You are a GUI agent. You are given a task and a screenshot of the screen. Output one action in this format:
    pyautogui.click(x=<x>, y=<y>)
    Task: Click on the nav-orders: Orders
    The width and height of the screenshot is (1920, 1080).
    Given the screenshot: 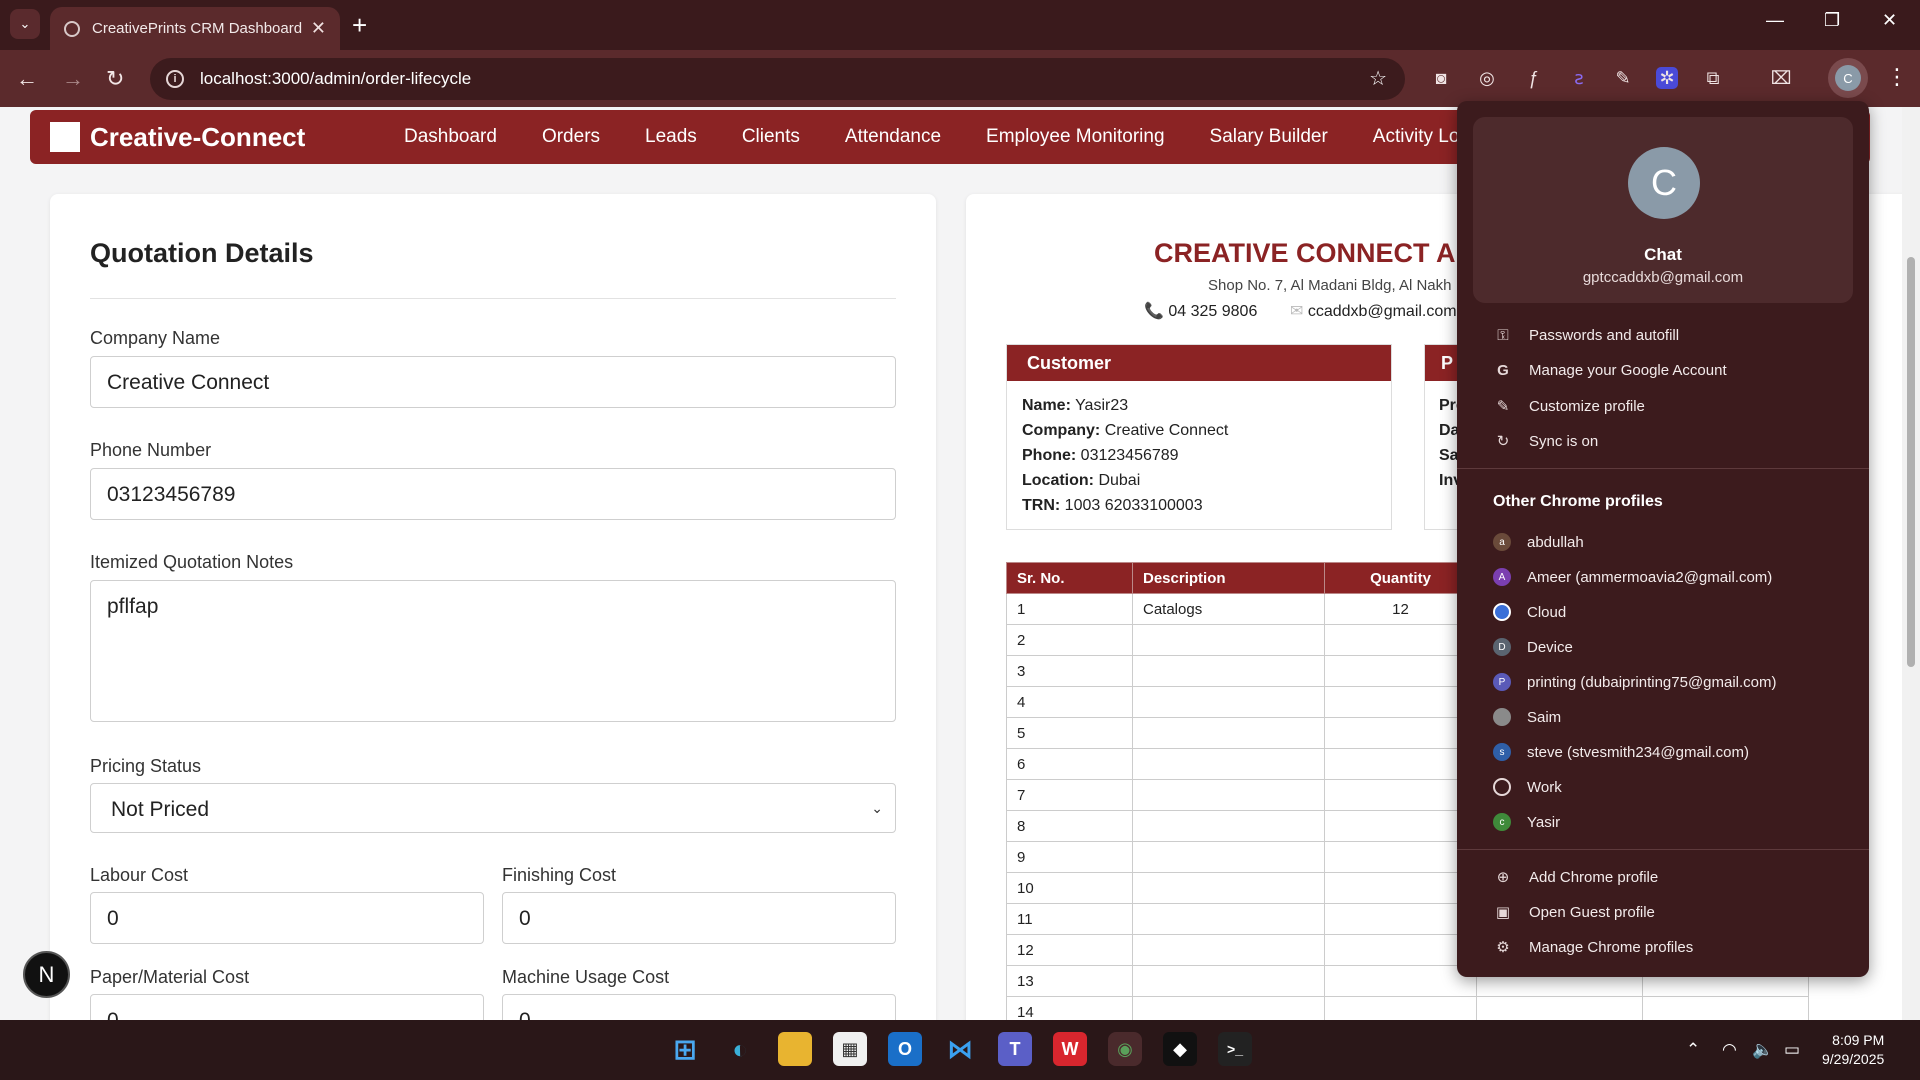 What is the action you would take?
    pyautogui.click(x=571, y=137)
    